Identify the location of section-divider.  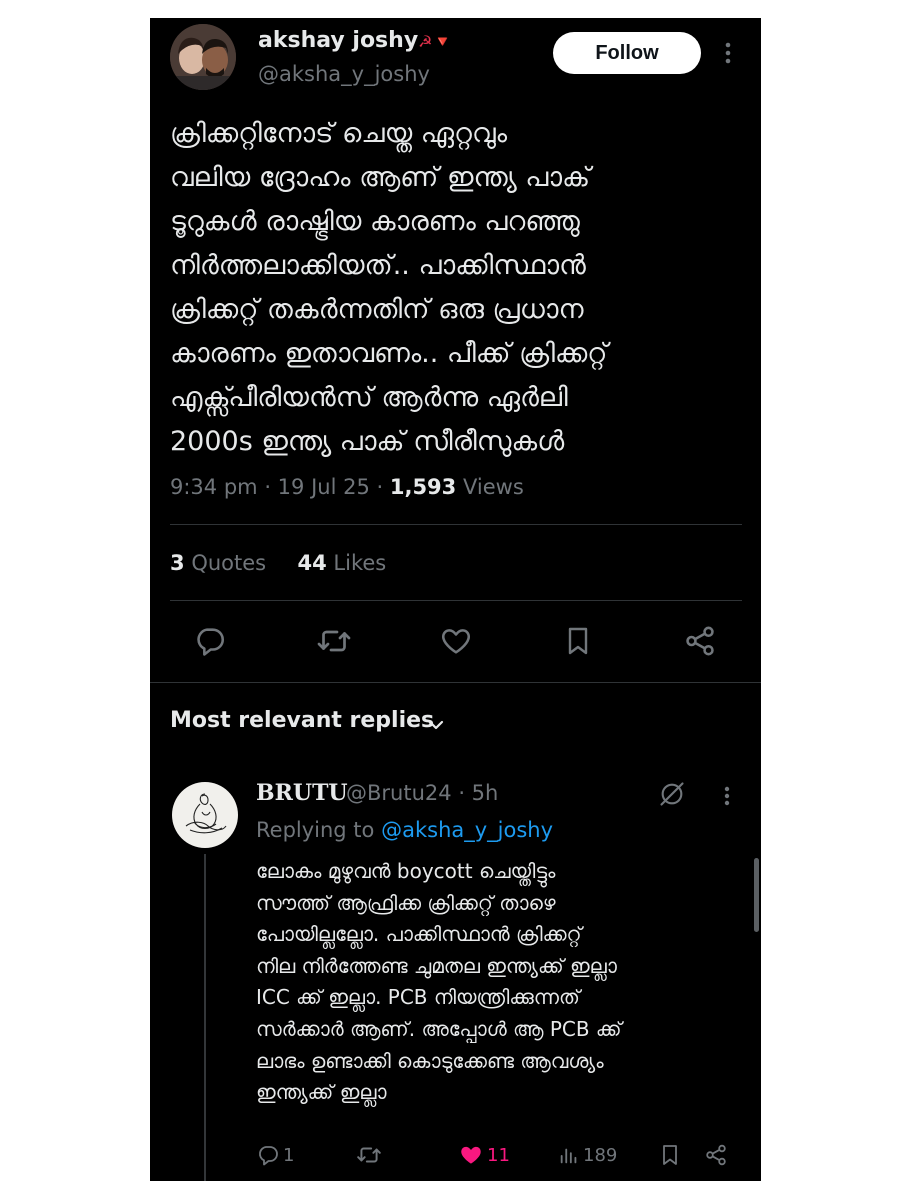
(455, 682).